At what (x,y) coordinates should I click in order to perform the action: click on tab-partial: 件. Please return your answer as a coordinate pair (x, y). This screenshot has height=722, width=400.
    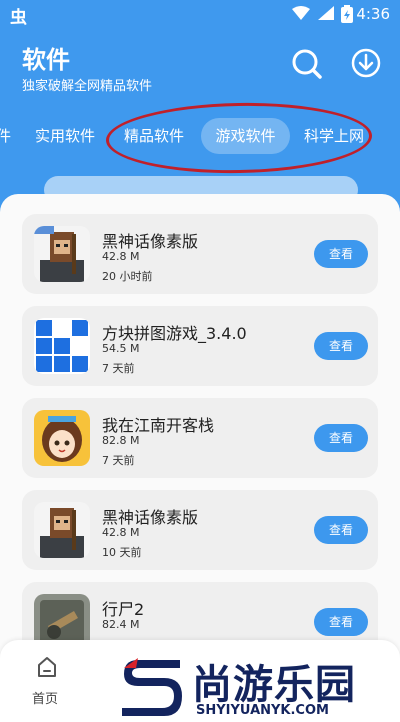
    Looking at the image, I should click on (5, 136).